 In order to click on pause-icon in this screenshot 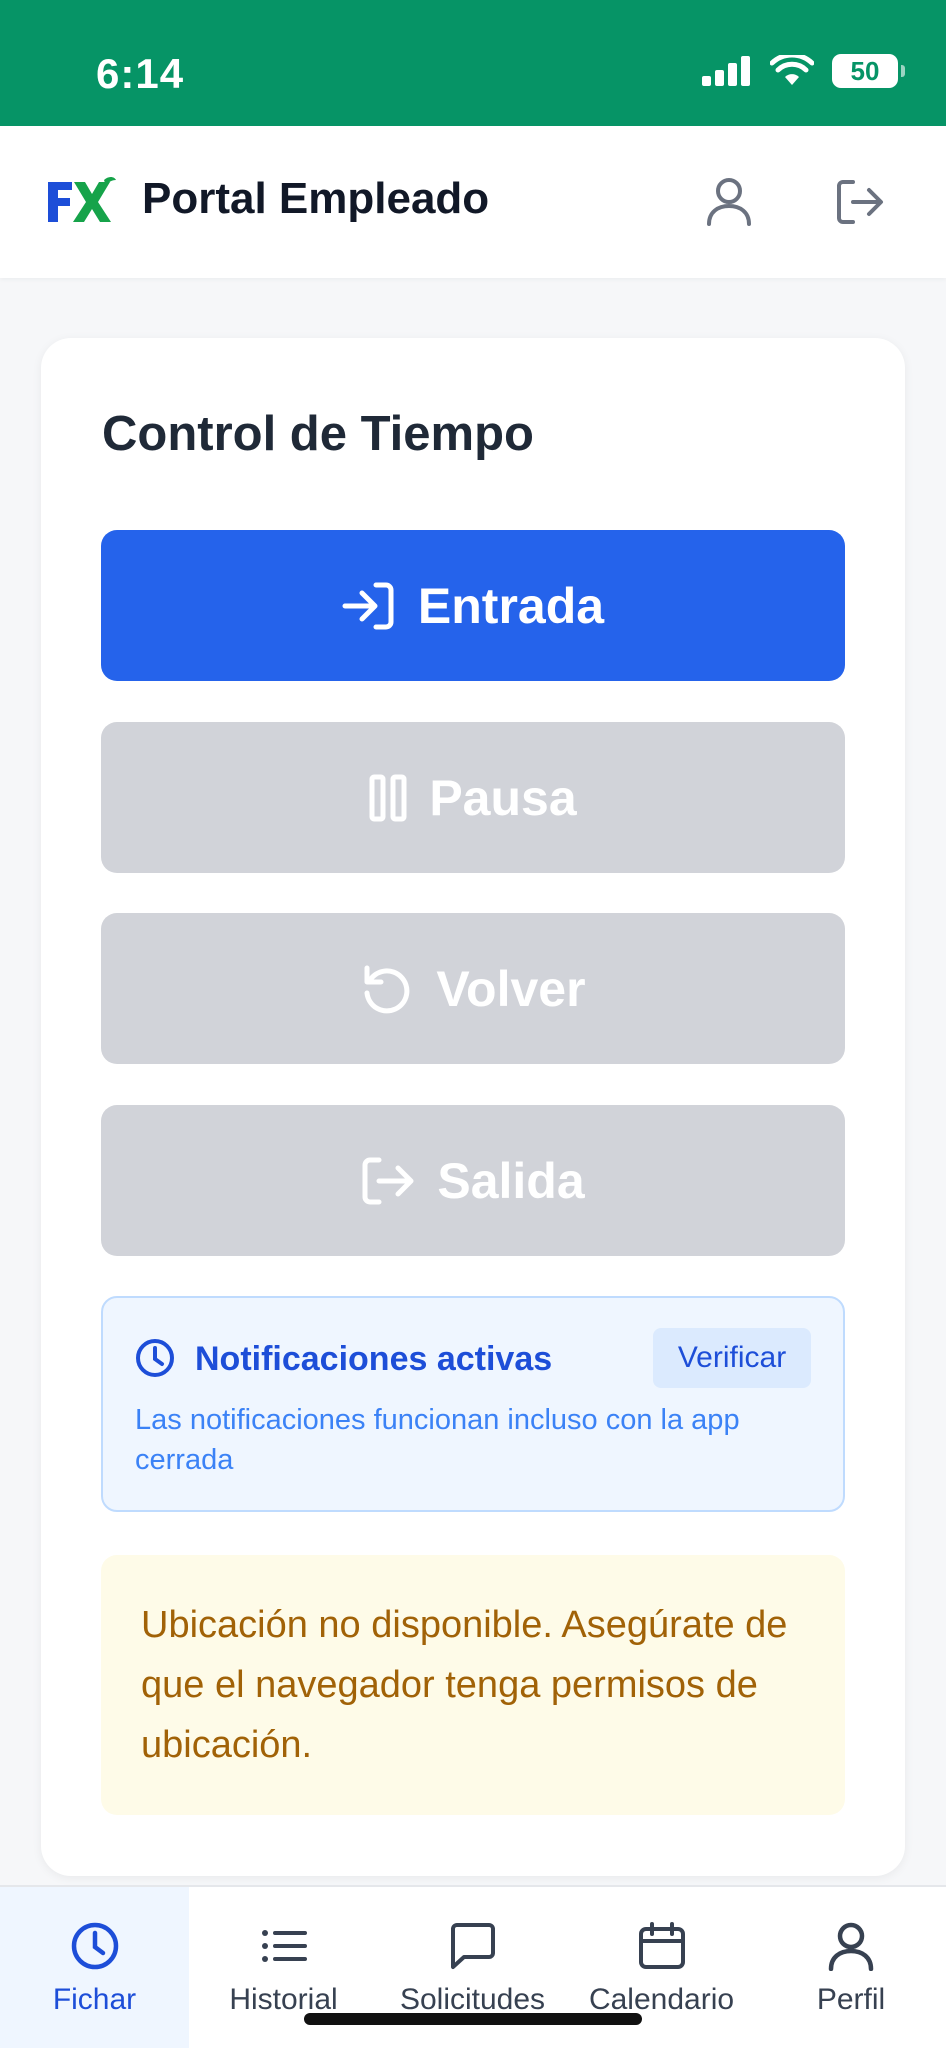, I will do `click(388, 797)`.